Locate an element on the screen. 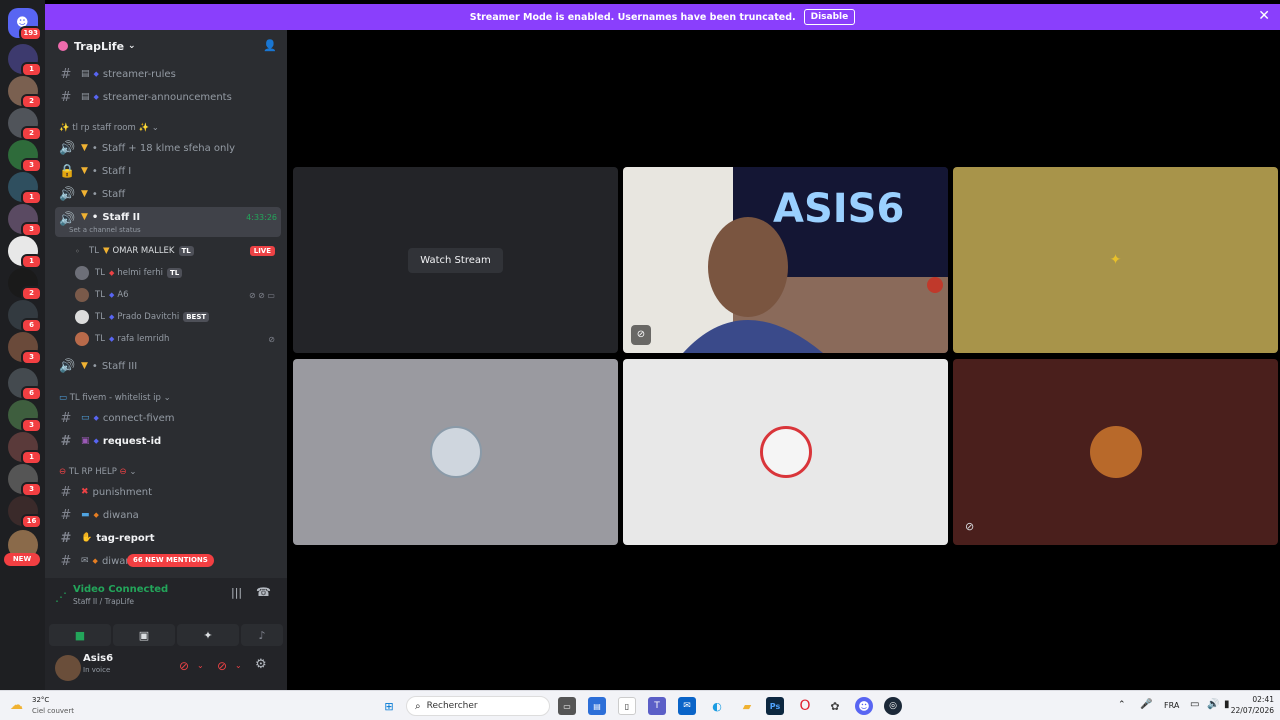 This screenshot has width=1280, height=720. stream-tile: Watch Stream is located at coordinates (455, 260).